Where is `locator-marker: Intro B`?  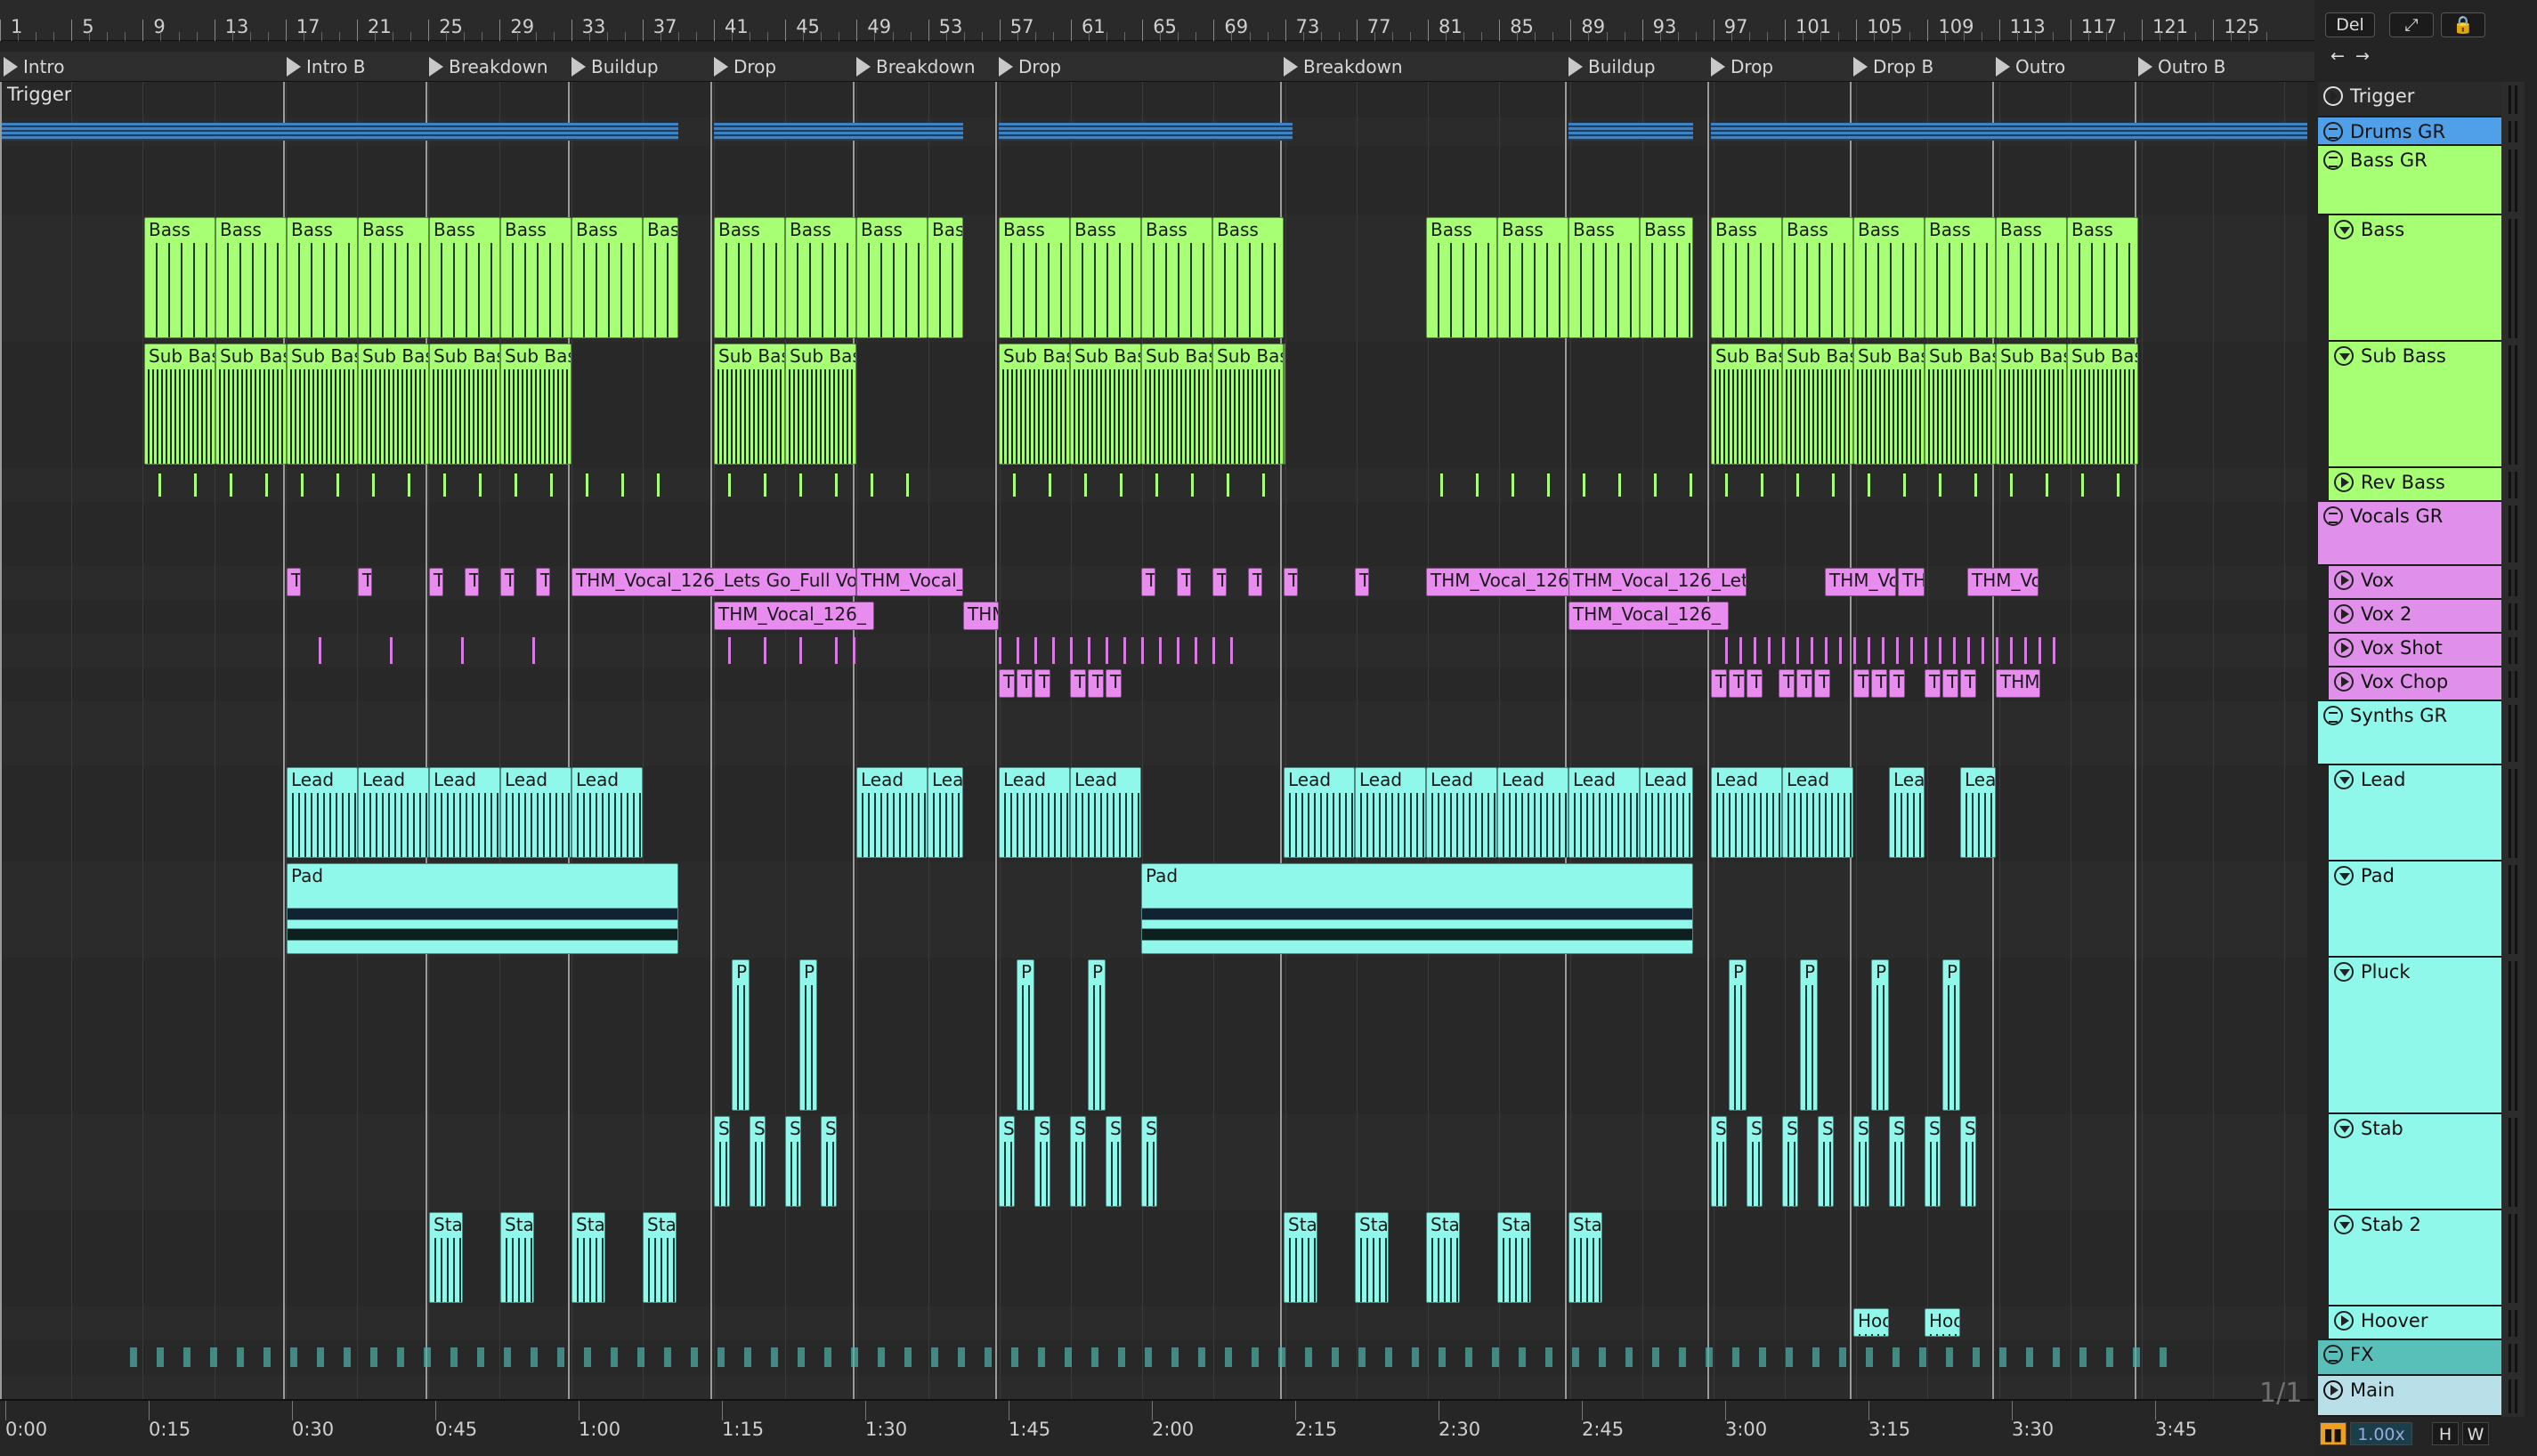
locator-marker: Intro B is located at coordinates (326, 67).